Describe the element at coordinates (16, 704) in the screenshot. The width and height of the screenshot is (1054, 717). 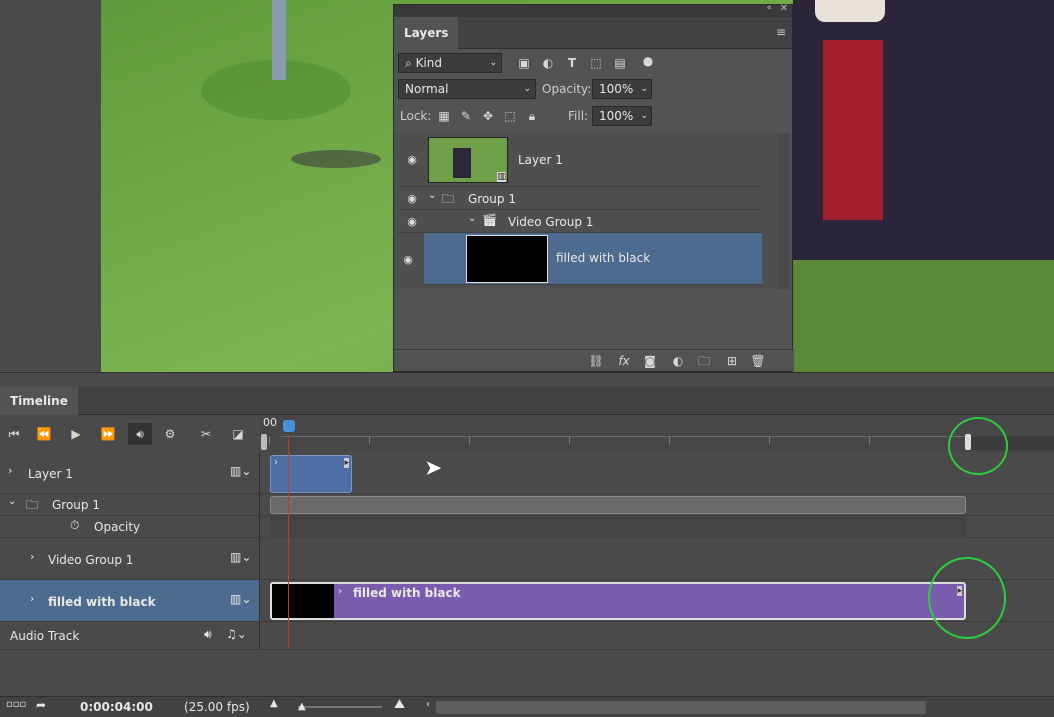
I see `frame-animation-icon: ▫▫▫` at that location.